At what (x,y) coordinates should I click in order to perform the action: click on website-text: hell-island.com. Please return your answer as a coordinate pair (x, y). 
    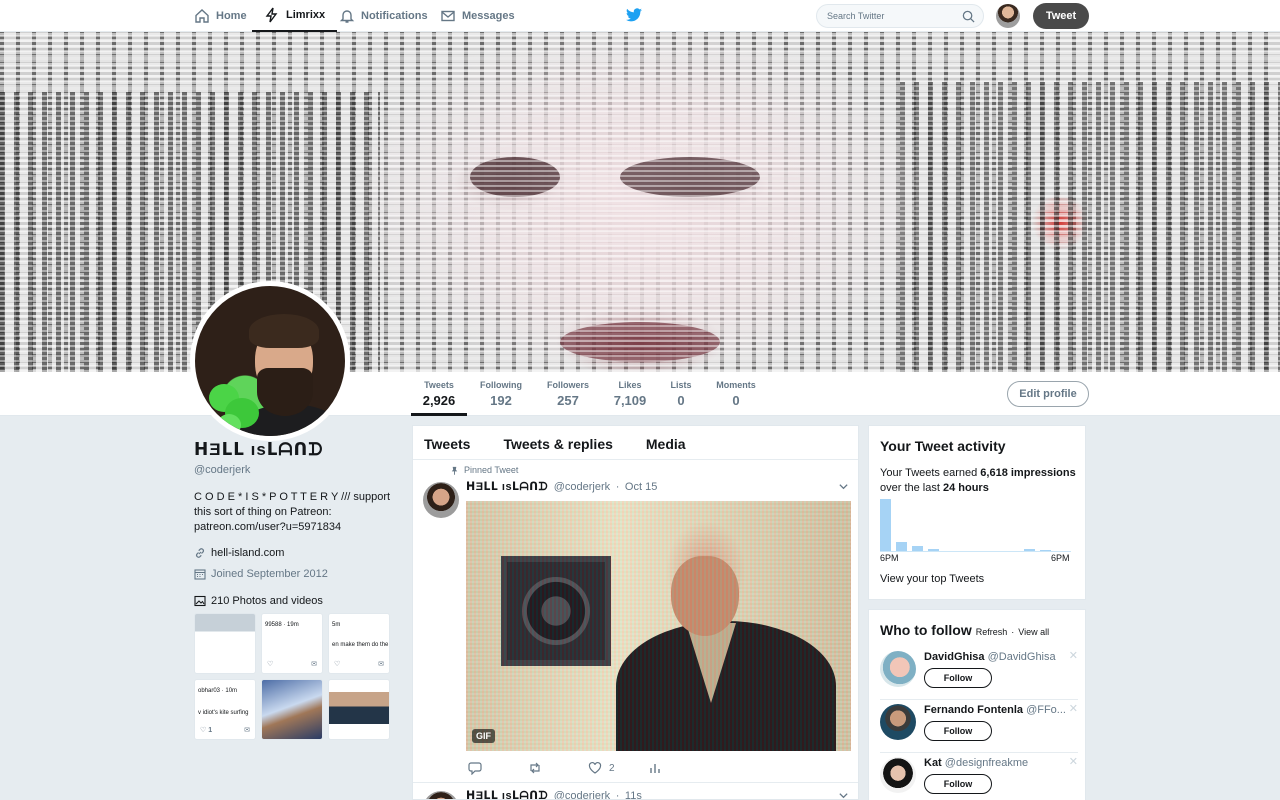
    Looking at the image, I should click on (247, 553).